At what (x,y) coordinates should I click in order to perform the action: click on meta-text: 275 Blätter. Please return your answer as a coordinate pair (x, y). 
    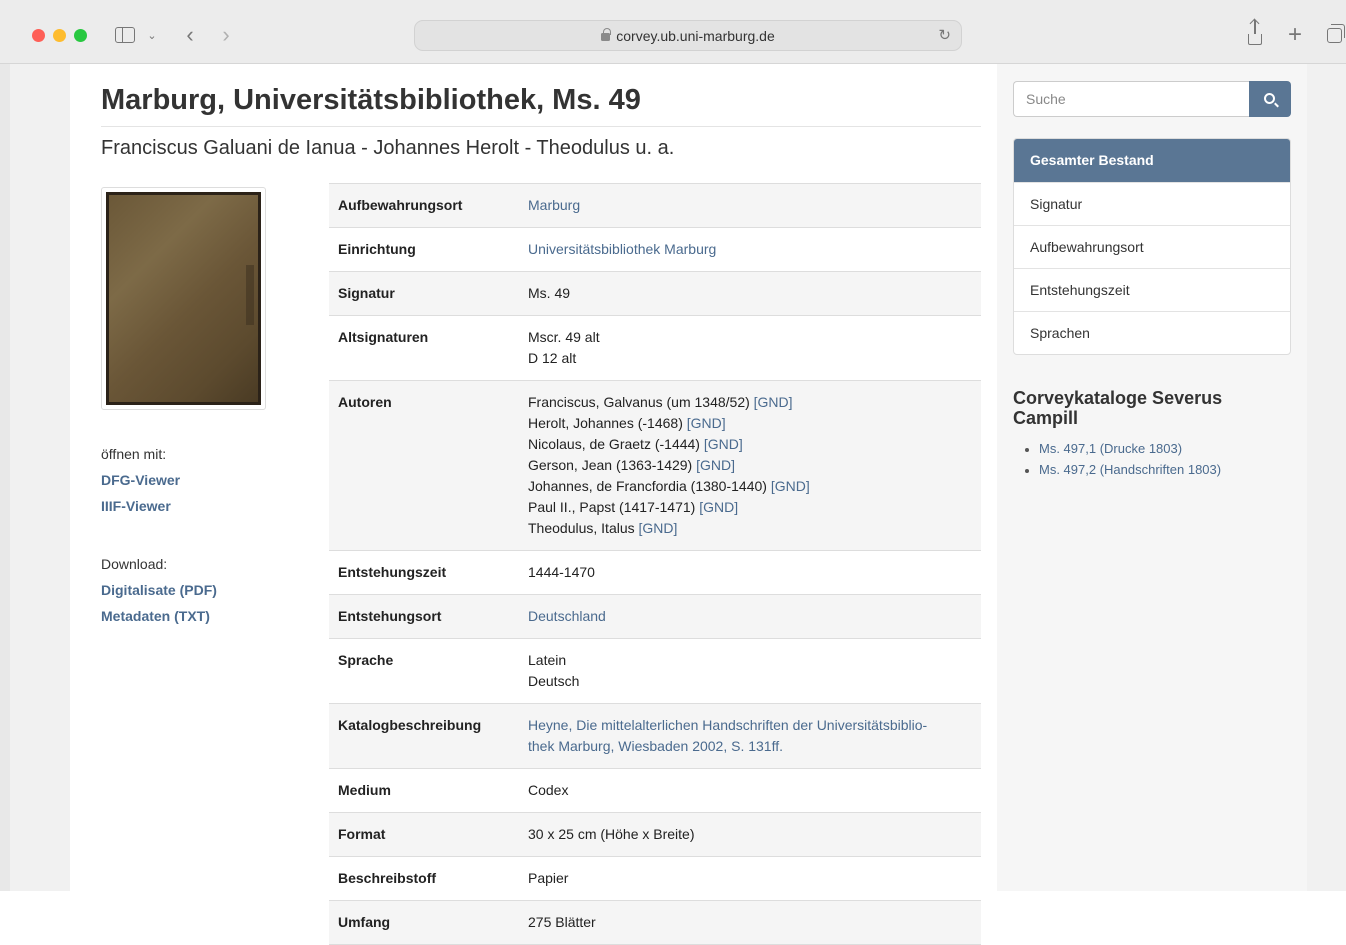
    Looking at the image, I should click on (562, 922).